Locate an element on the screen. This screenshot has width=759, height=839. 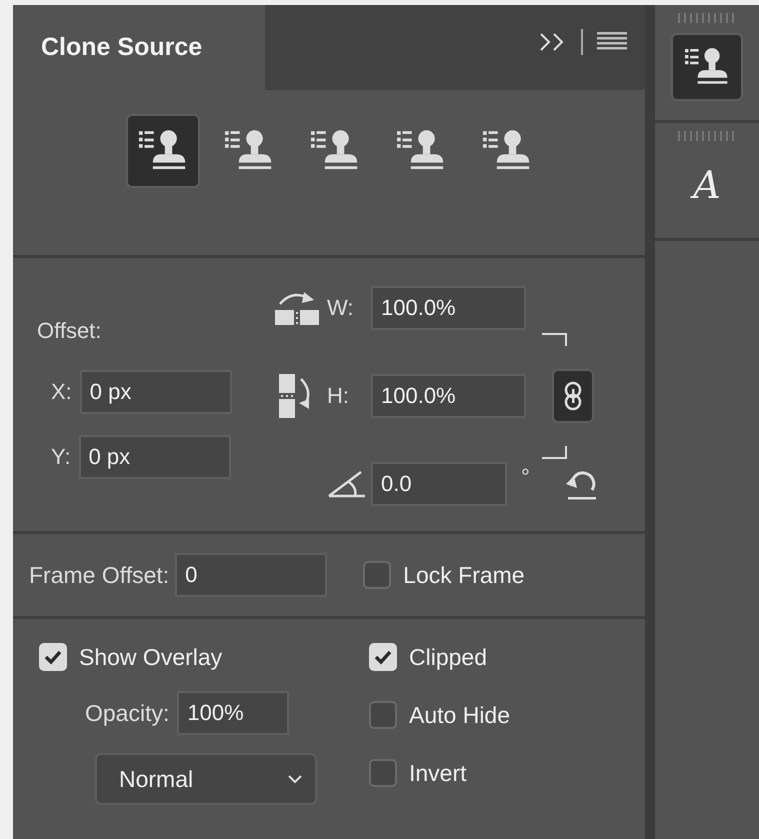
checkbox-label: Invert is located at coordinates (438, 773).